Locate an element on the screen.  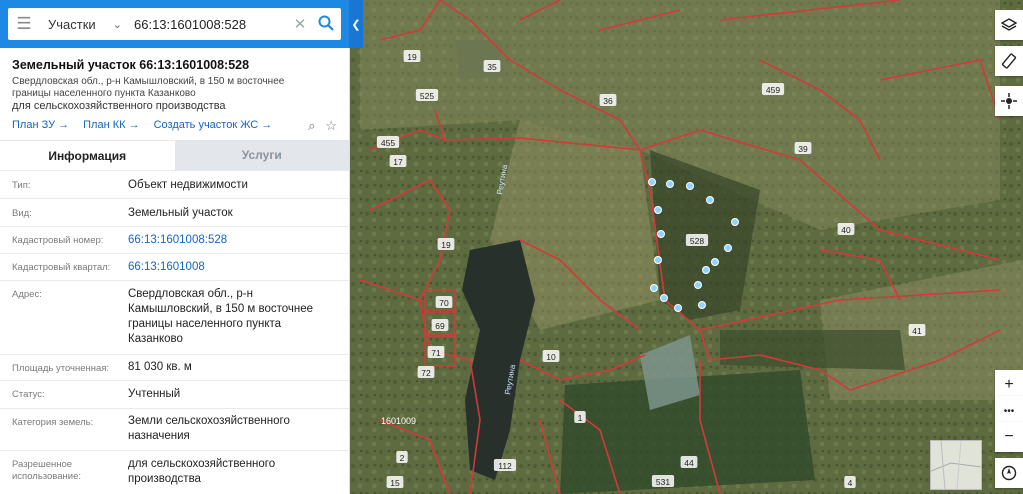
minimap is located at coordinates (956, 465).